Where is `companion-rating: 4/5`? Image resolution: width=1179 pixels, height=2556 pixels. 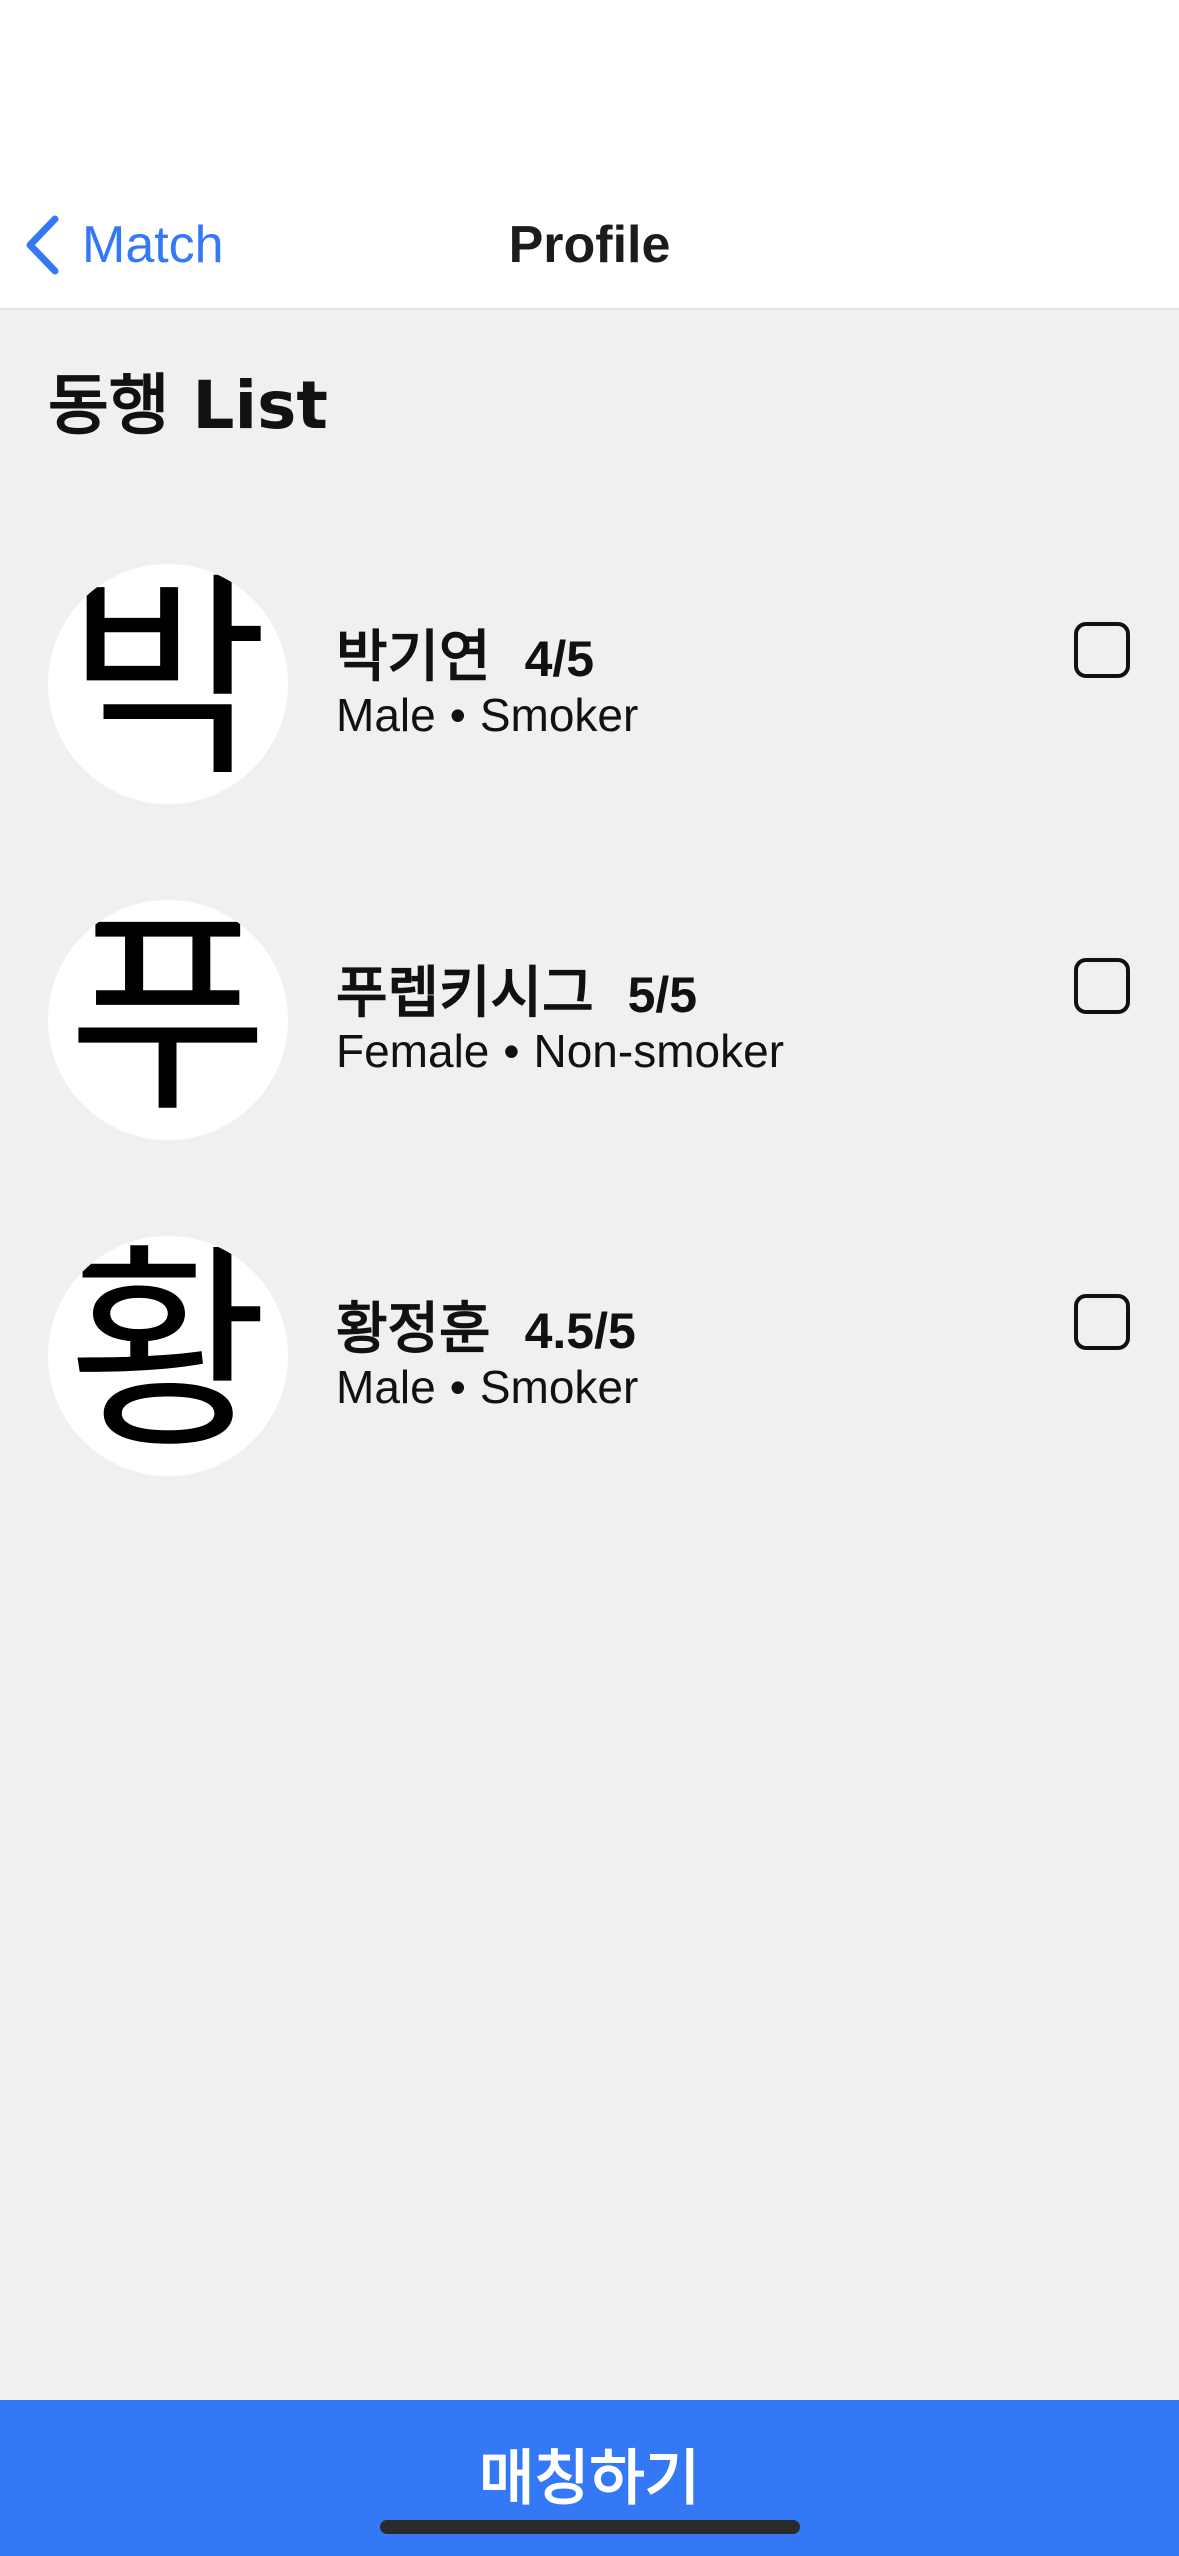 companion-rating: 4/5 is located at coordinates (559, 659).